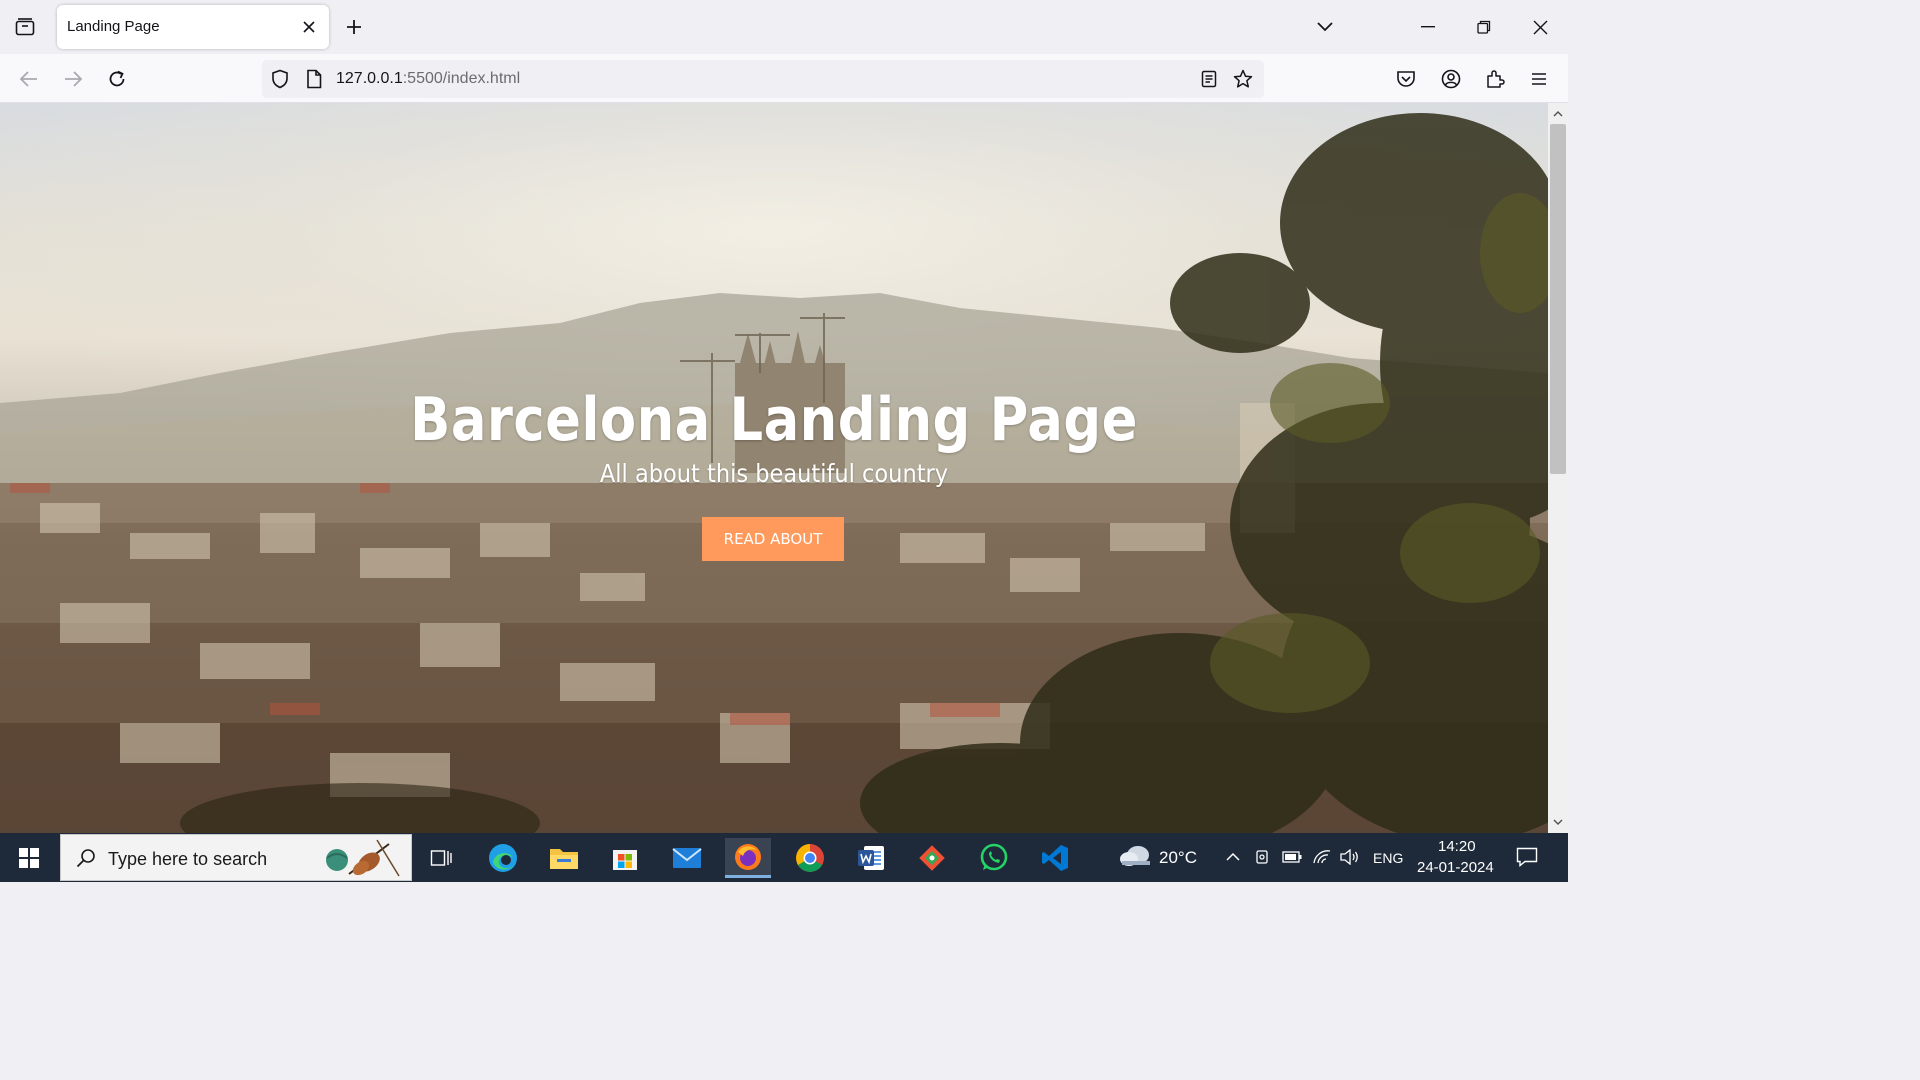 The height and width of the screenshot is (1080, 1920). I want to click on tab-title: Landing Page, so click(113, 26).